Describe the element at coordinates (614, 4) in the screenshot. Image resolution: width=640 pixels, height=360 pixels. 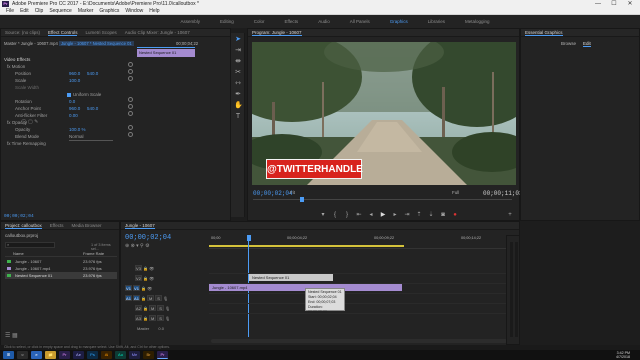
I see `maximize-button: ☐` at that location.